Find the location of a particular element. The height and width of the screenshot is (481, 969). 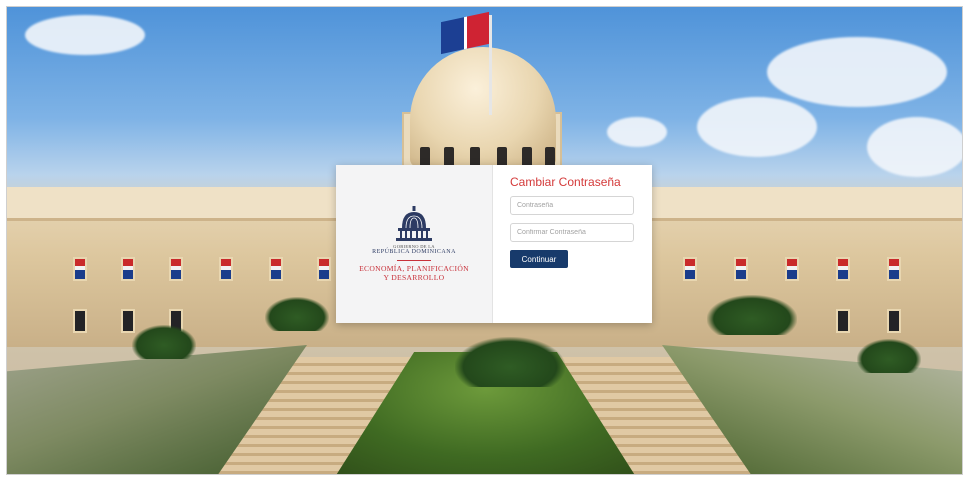

ministry-name-line-1: ECONOMÍA, PLANIFICACIÓN is located at coordinates (414, 269).